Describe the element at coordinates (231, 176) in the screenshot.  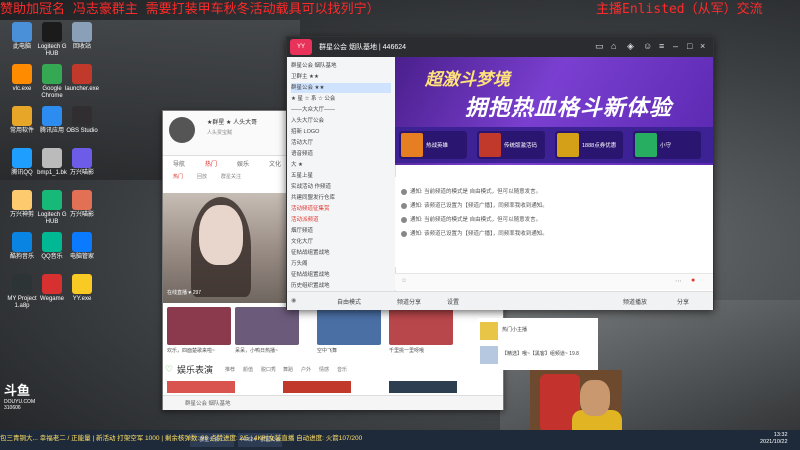
I see `subtab-follow: 群星关注` at that location.